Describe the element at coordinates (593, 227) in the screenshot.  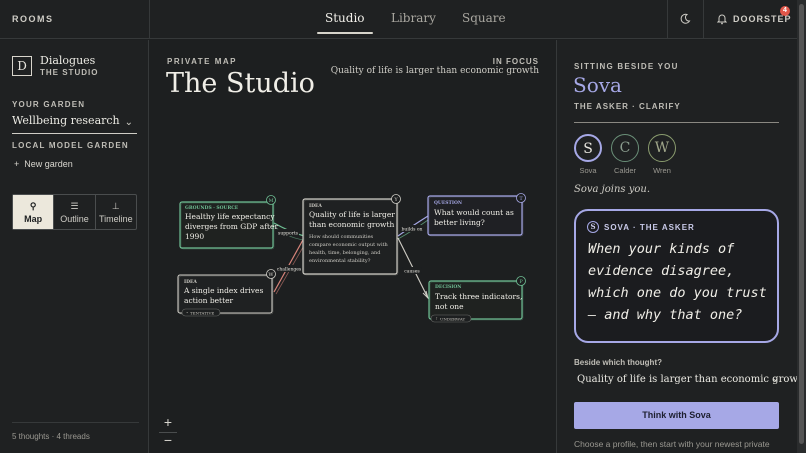
I see `sova-avatar-icon: S` at that location.